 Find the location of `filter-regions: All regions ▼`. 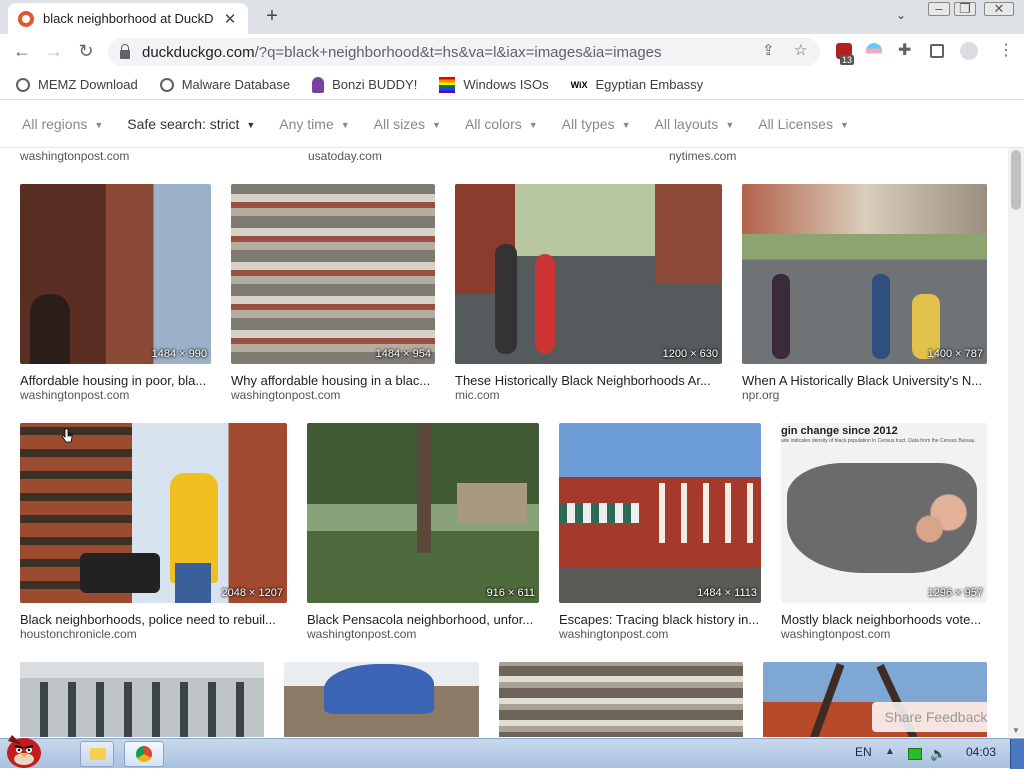

filter-regions: All regions ▼ is located at coordinates (62, 124).